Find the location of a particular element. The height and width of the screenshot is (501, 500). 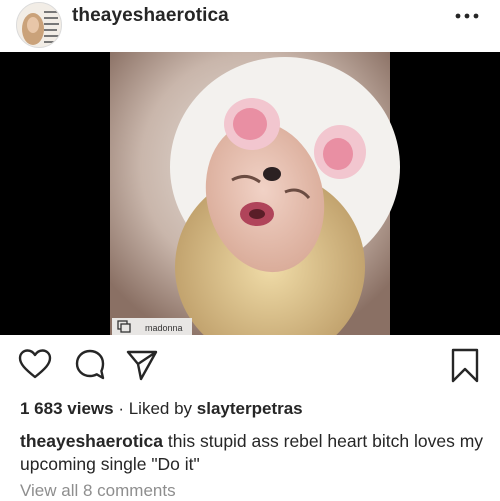

profile-avatar is located at coordinates (39, 25).